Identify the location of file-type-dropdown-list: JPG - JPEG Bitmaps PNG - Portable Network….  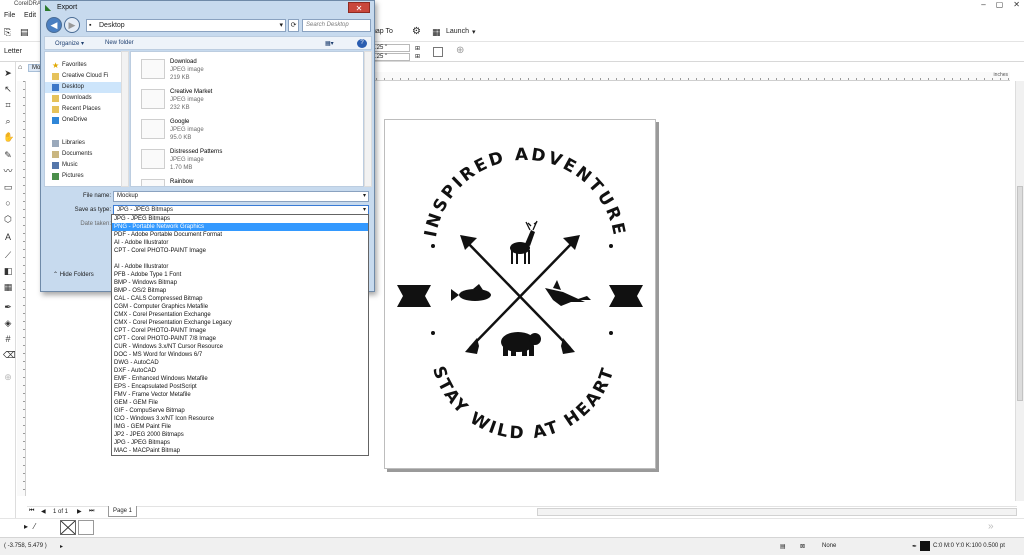
(240, 335).